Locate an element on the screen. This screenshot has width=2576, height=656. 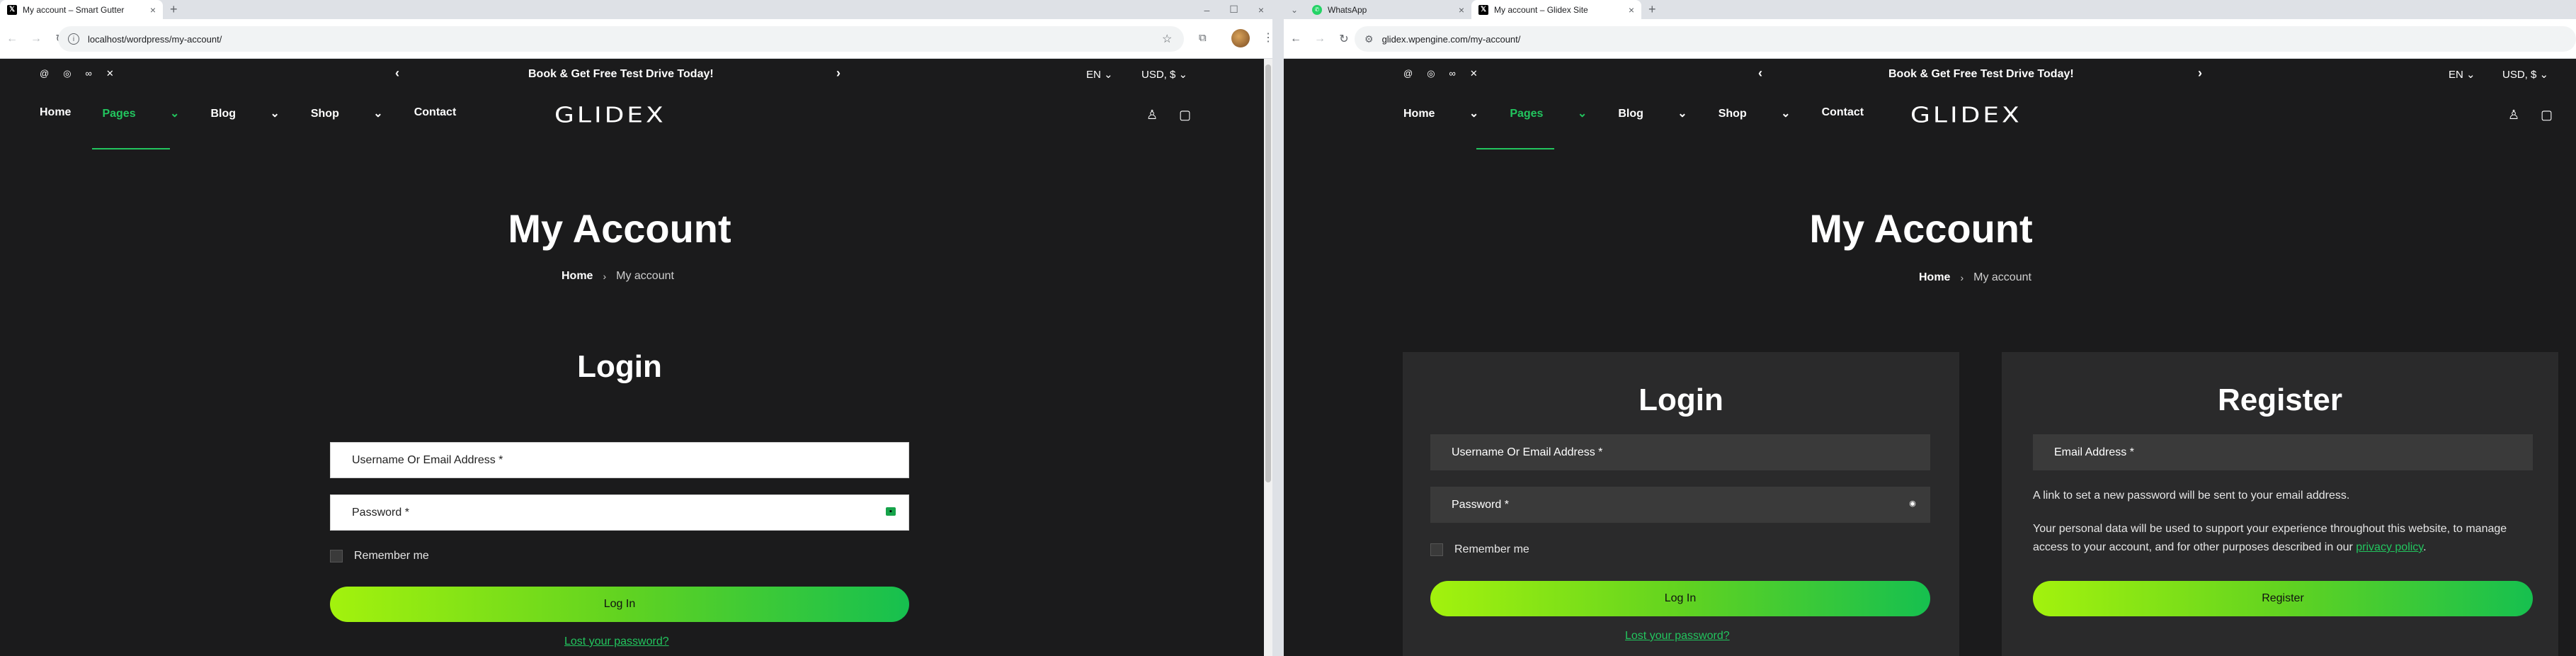
tab-my-account-glidex: 𝕏 My account – Glidex Site × is located at coordinates (1556, 9).